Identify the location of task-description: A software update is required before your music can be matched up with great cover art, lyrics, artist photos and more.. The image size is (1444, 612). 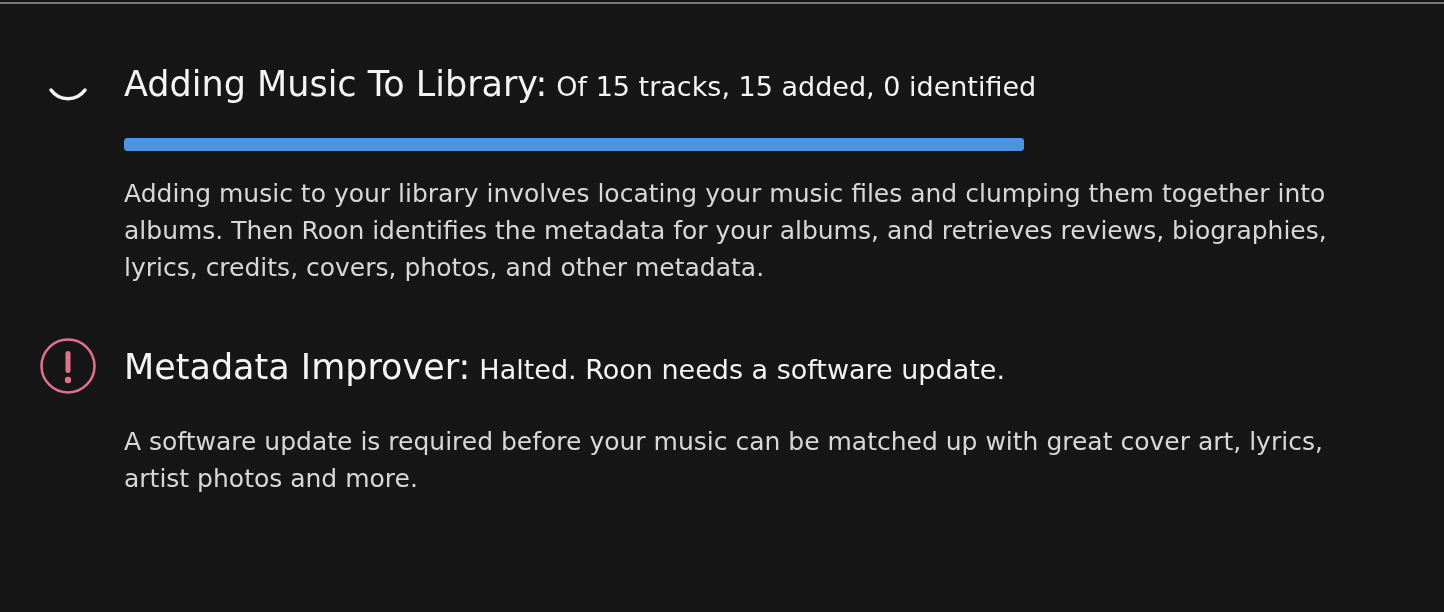
(724, 460).